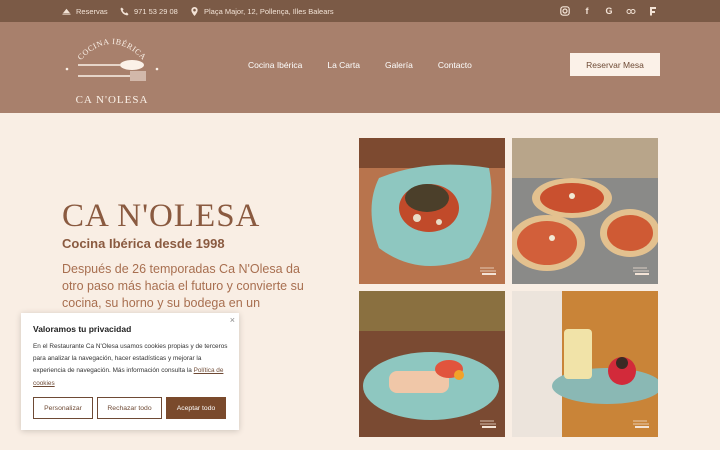  What do you see at coordinates (585, 211) in the screenshot?
I see `pizzas-photo` at bounding box center [585, 211].